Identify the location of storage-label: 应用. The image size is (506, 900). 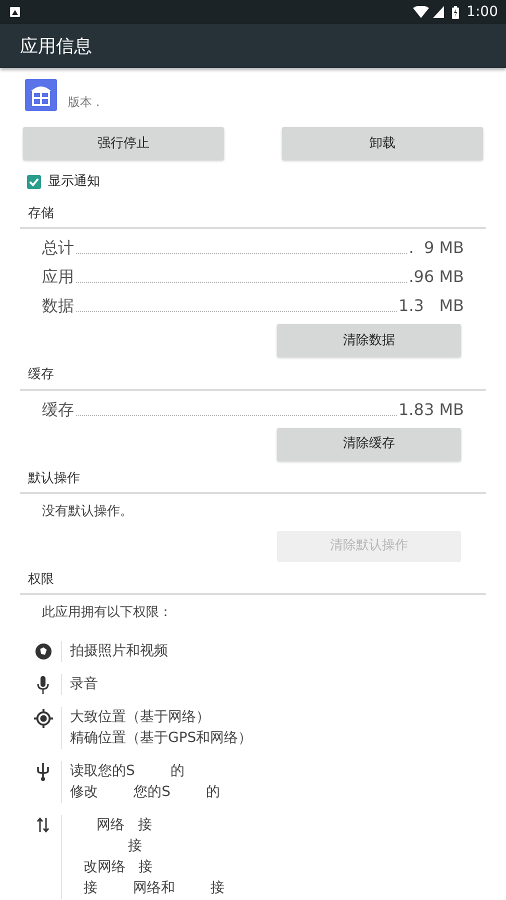
(58, 277).